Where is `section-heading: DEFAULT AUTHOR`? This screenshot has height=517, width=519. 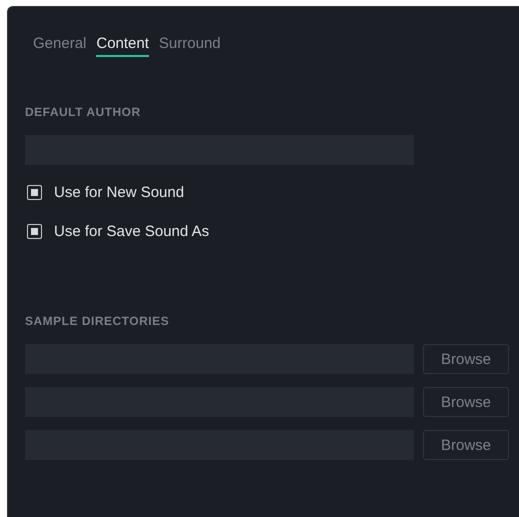
section-heading: DEFAULT AUTHOR is located at coordinates (83, 112).